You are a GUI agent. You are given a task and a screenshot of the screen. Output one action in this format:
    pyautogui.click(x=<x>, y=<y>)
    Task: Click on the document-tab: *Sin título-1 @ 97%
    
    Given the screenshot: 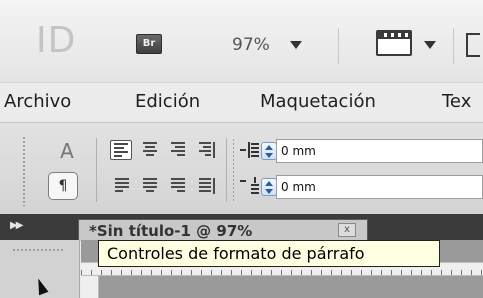 What is the action you would take?
    pyautogui.click(x=223, y=230)
    